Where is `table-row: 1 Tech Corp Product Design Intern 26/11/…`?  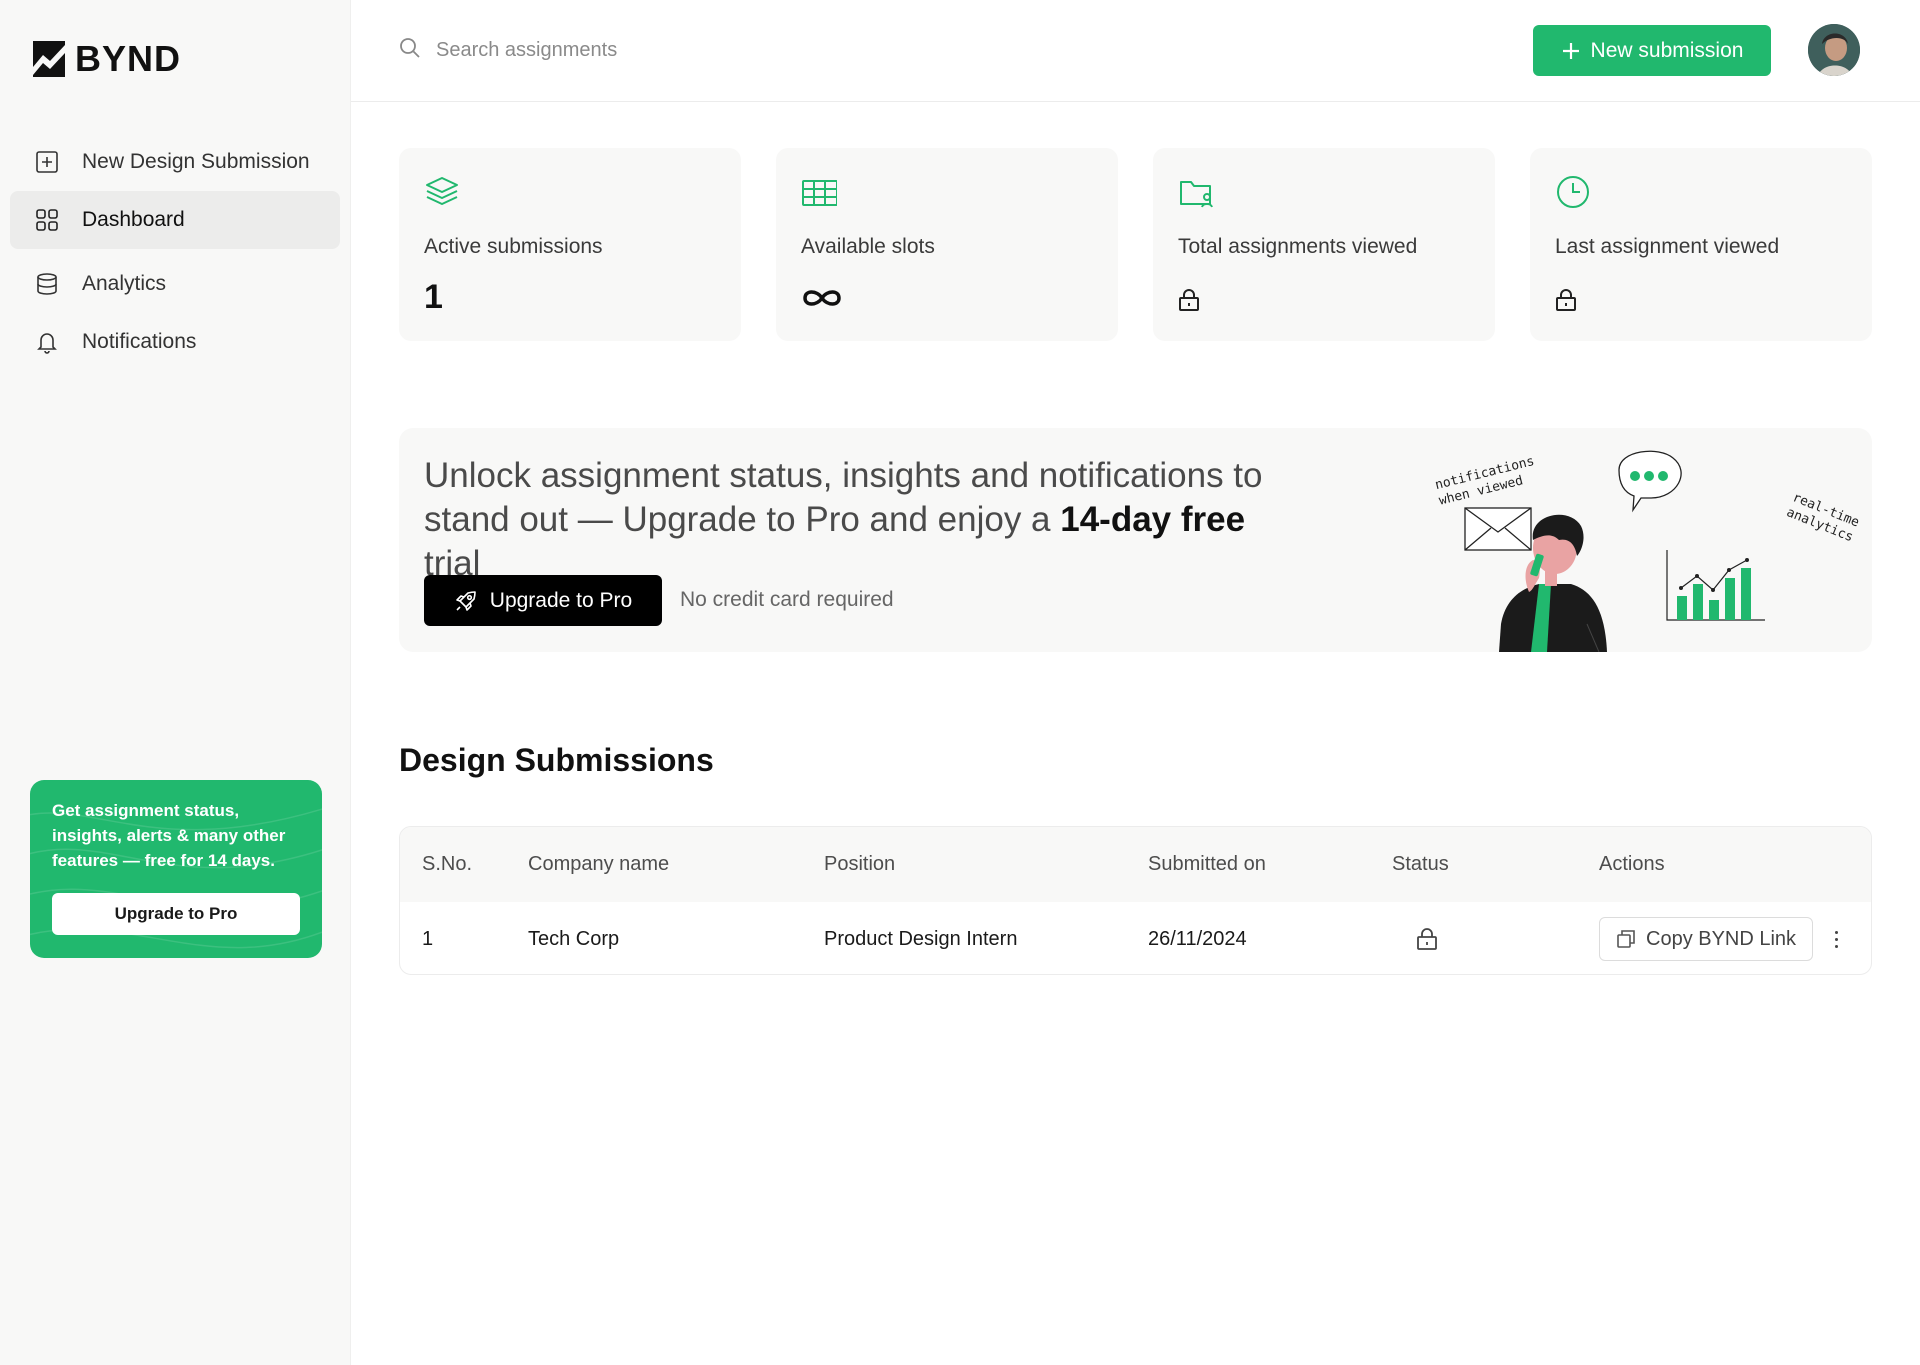
table-row: 1 Tech Corp Product Design Intern 26/11/… is located at coordinates (1135, 938).